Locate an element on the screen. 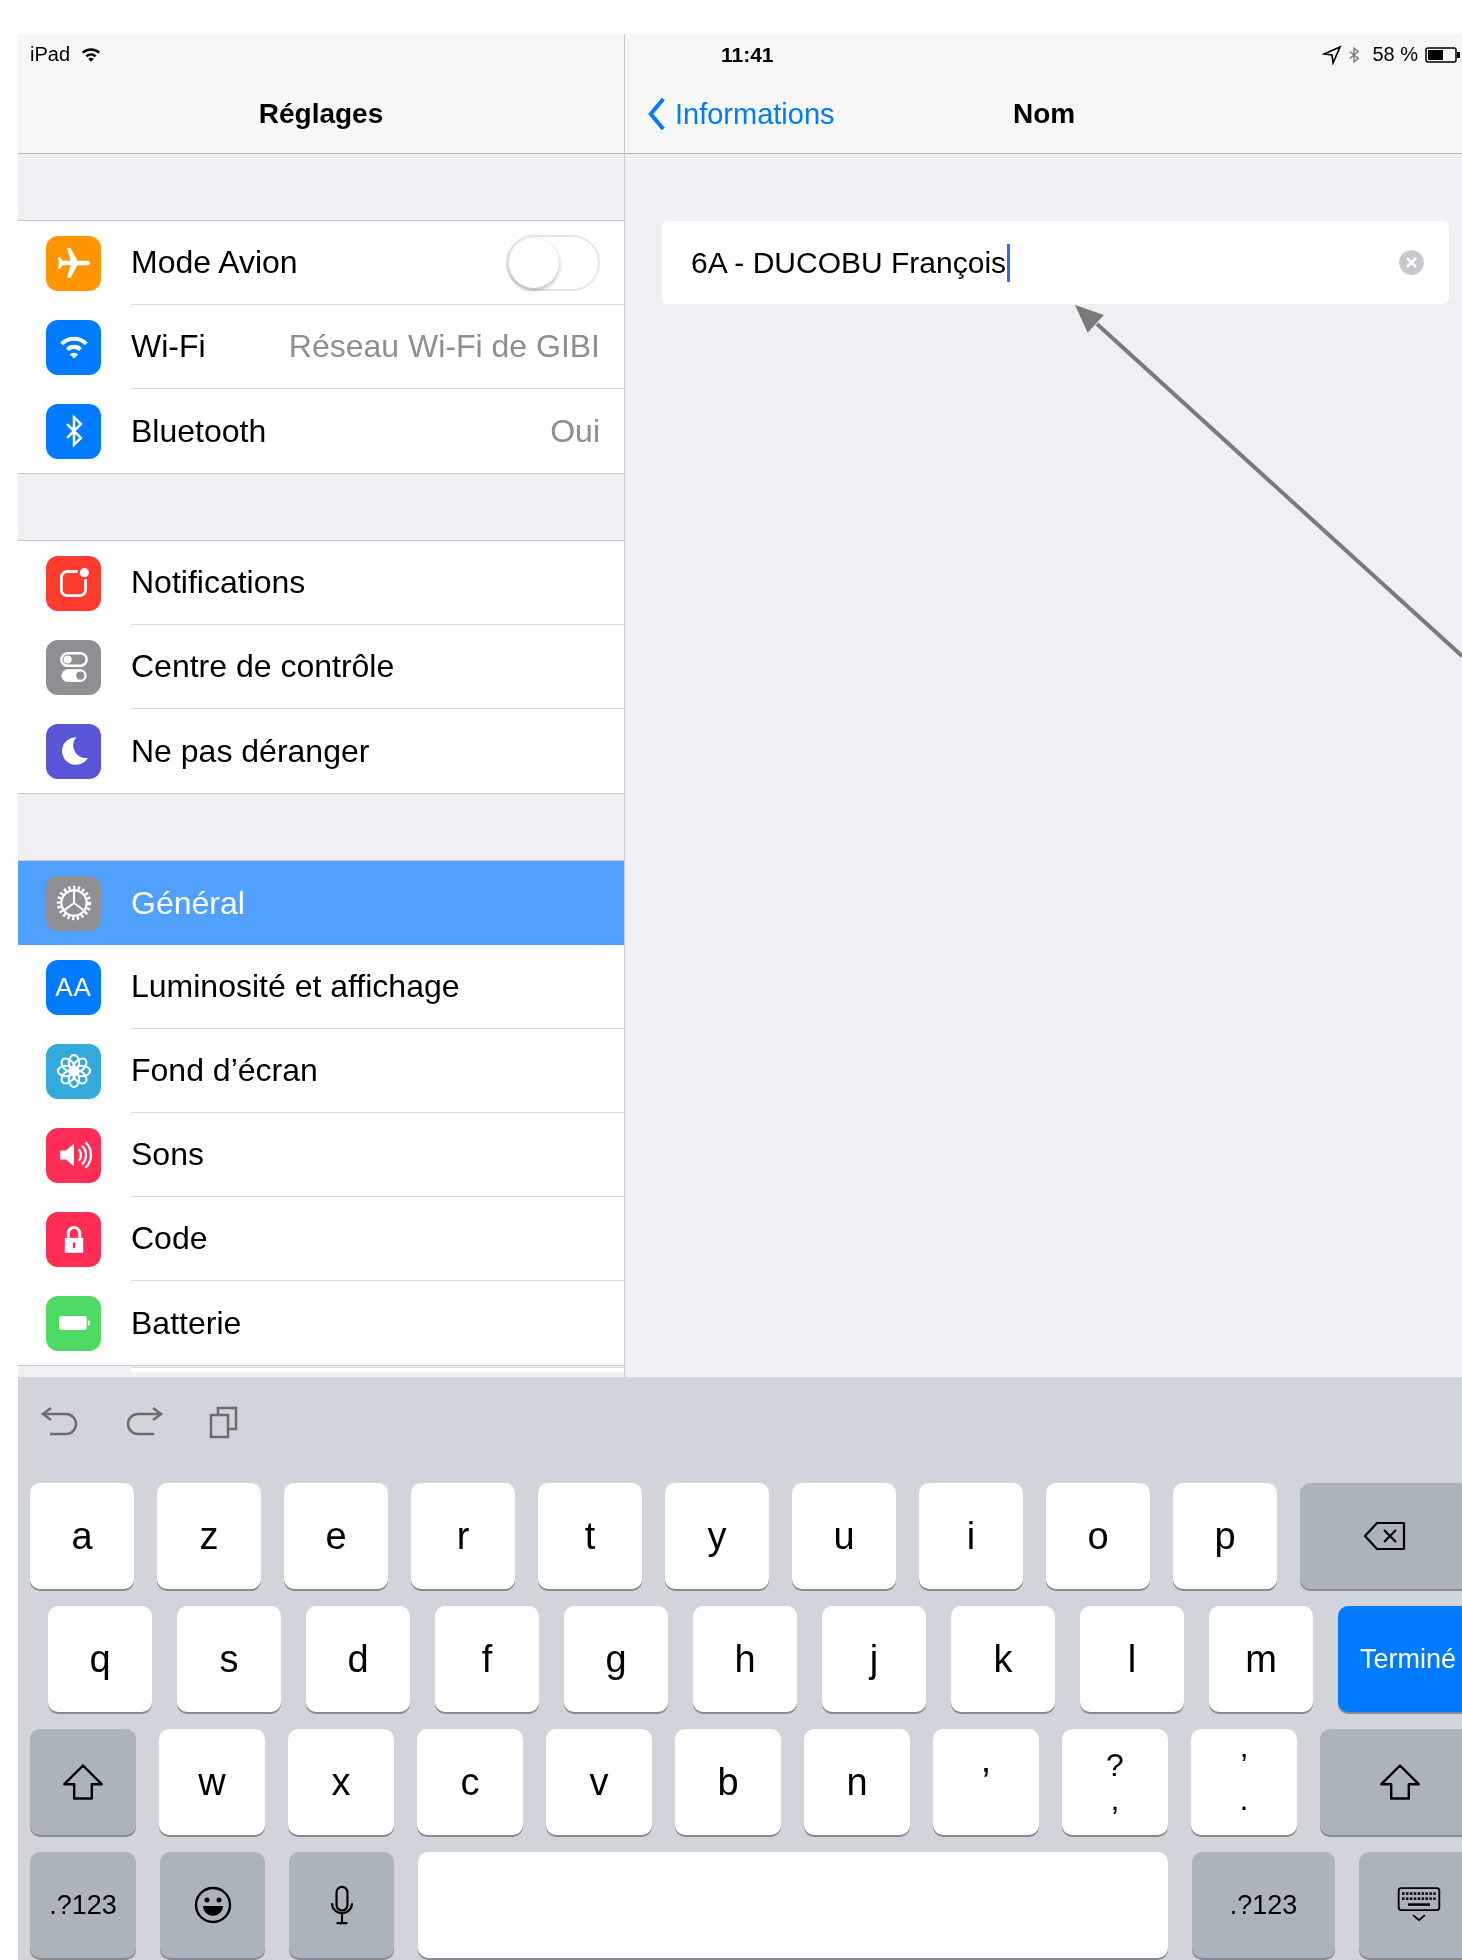 This screenshot has width=1462, height=1960. key: o is located at coordinates (1098, 1536).